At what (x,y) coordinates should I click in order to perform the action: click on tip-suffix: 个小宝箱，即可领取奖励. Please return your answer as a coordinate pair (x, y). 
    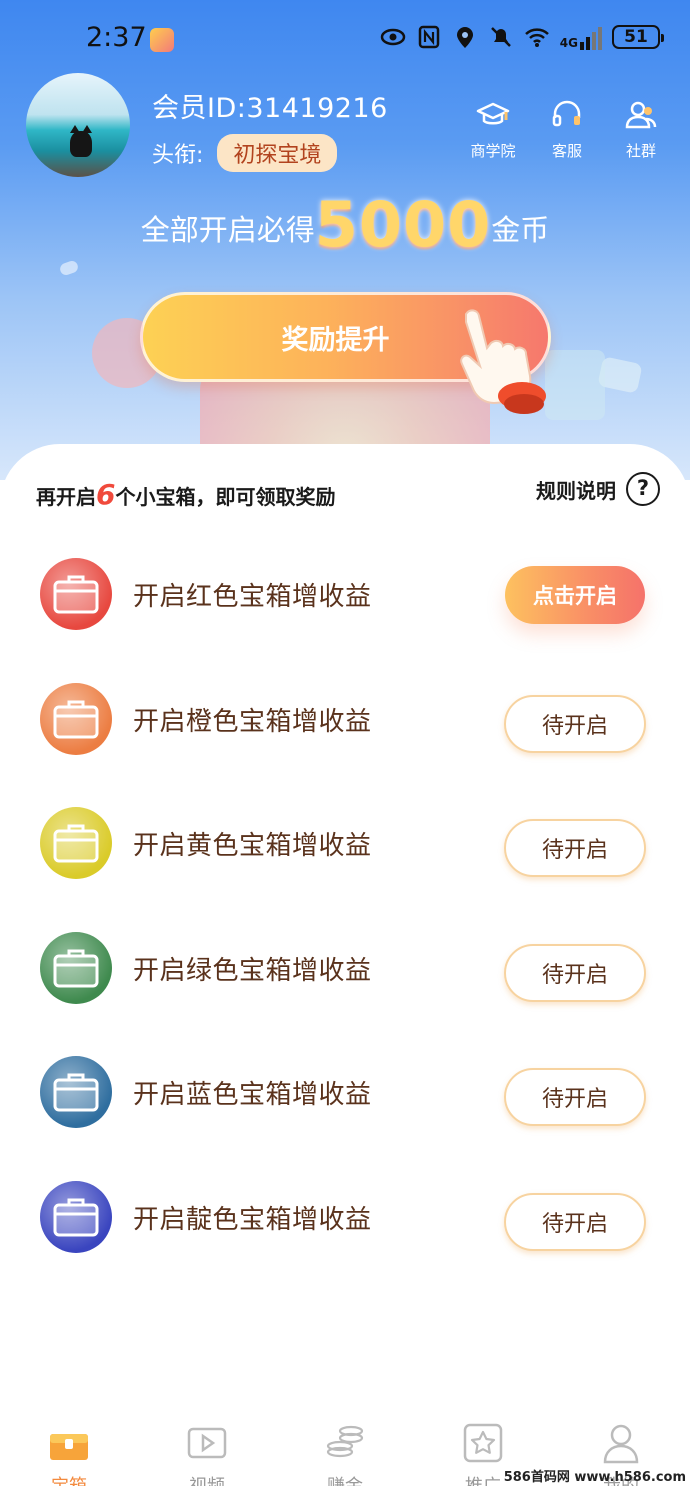
    Looking at the image, I should click on (225, 497).